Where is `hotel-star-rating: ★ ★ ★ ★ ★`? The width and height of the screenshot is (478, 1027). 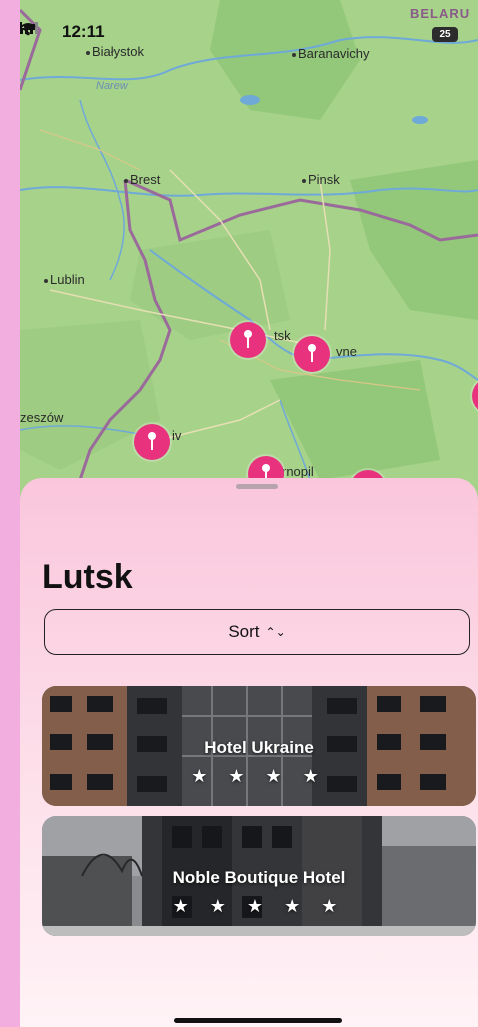 hotel-star-rating: ★ ★ ★ ★ ★ is located at coordinates (259, 906).